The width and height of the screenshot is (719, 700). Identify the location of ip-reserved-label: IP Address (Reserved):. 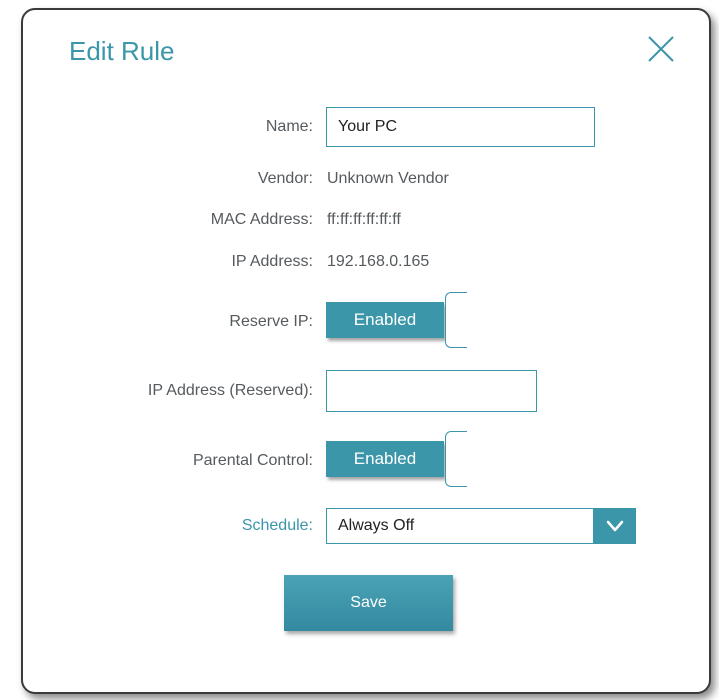
(230, 390).